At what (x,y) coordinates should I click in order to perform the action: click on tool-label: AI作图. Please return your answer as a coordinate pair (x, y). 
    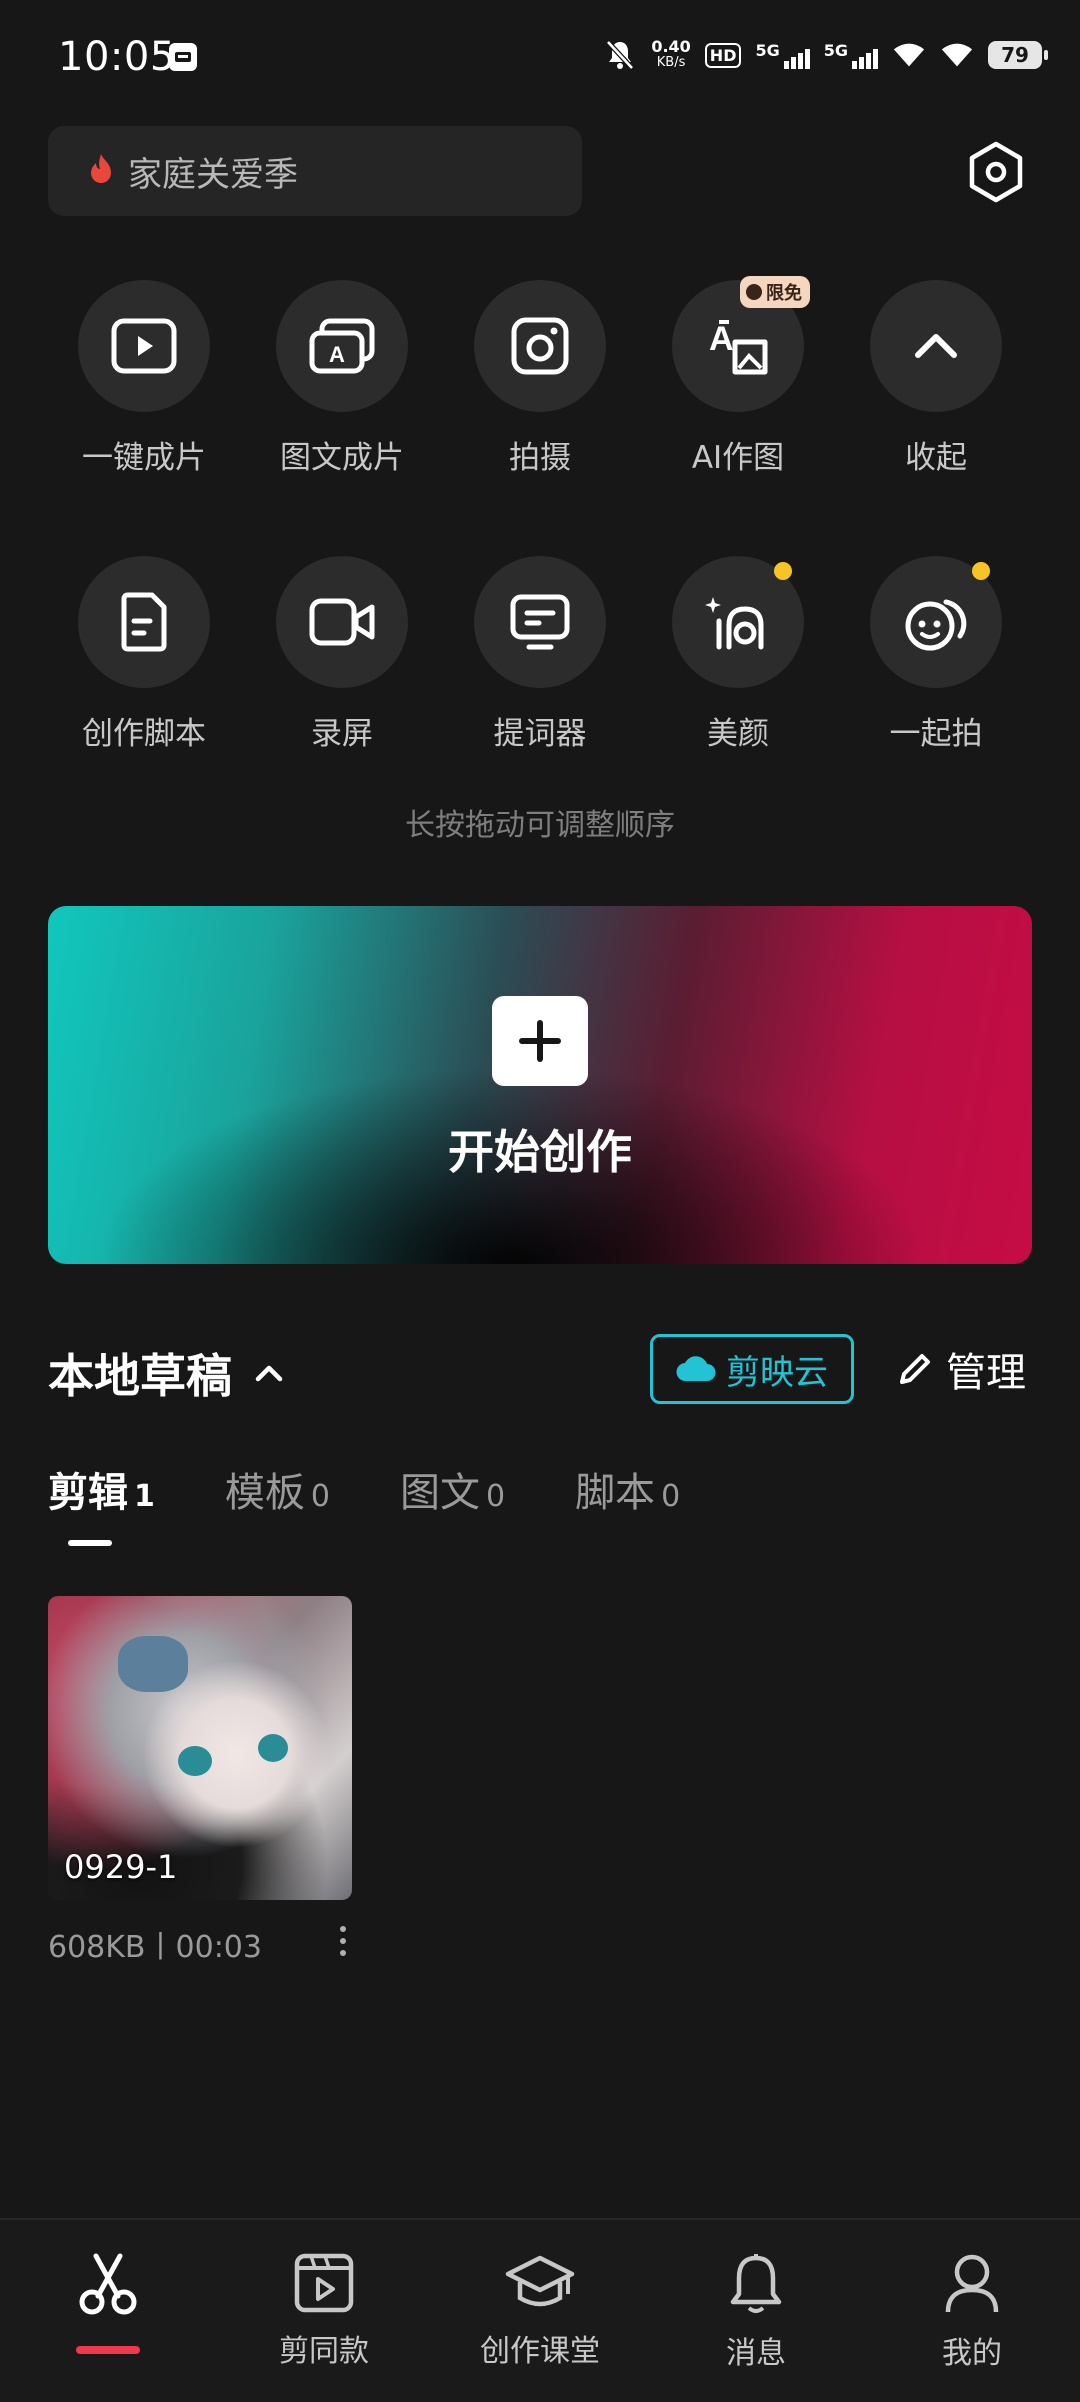
    Looking at the image, I should click on (738, 458).